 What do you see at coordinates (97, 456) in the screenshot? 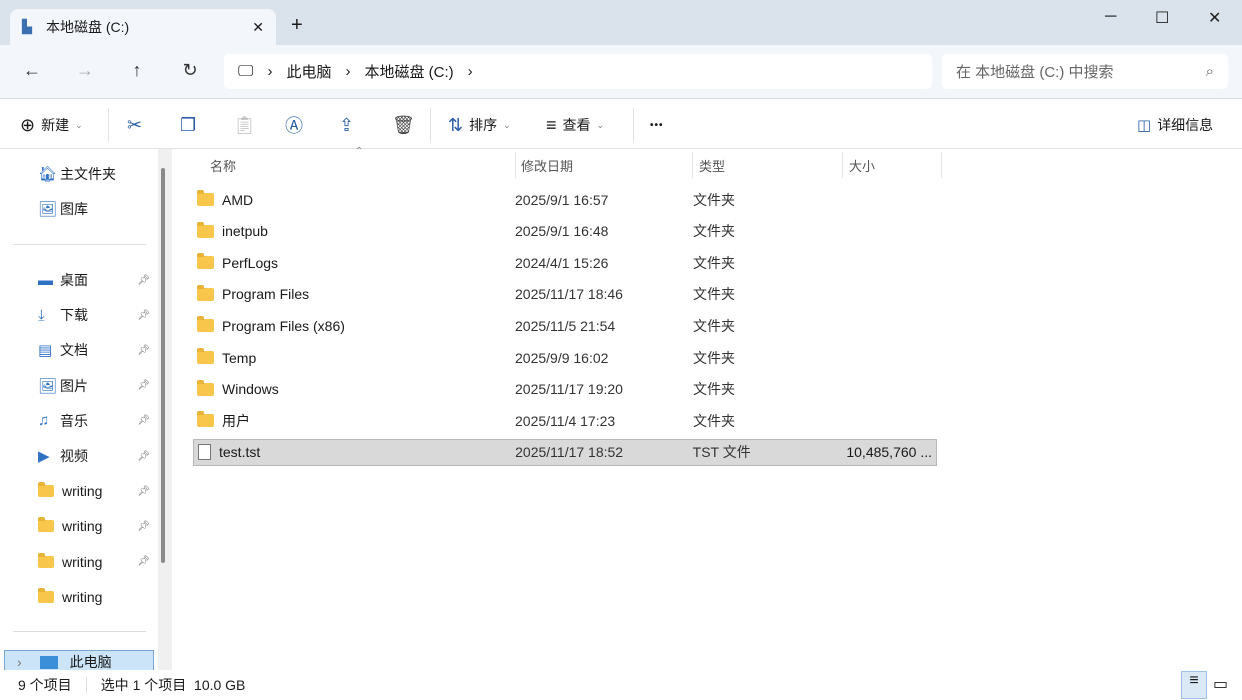
I see `sidebar-item: ▶ 视频 📌︎` at bounding box center [97, 456].